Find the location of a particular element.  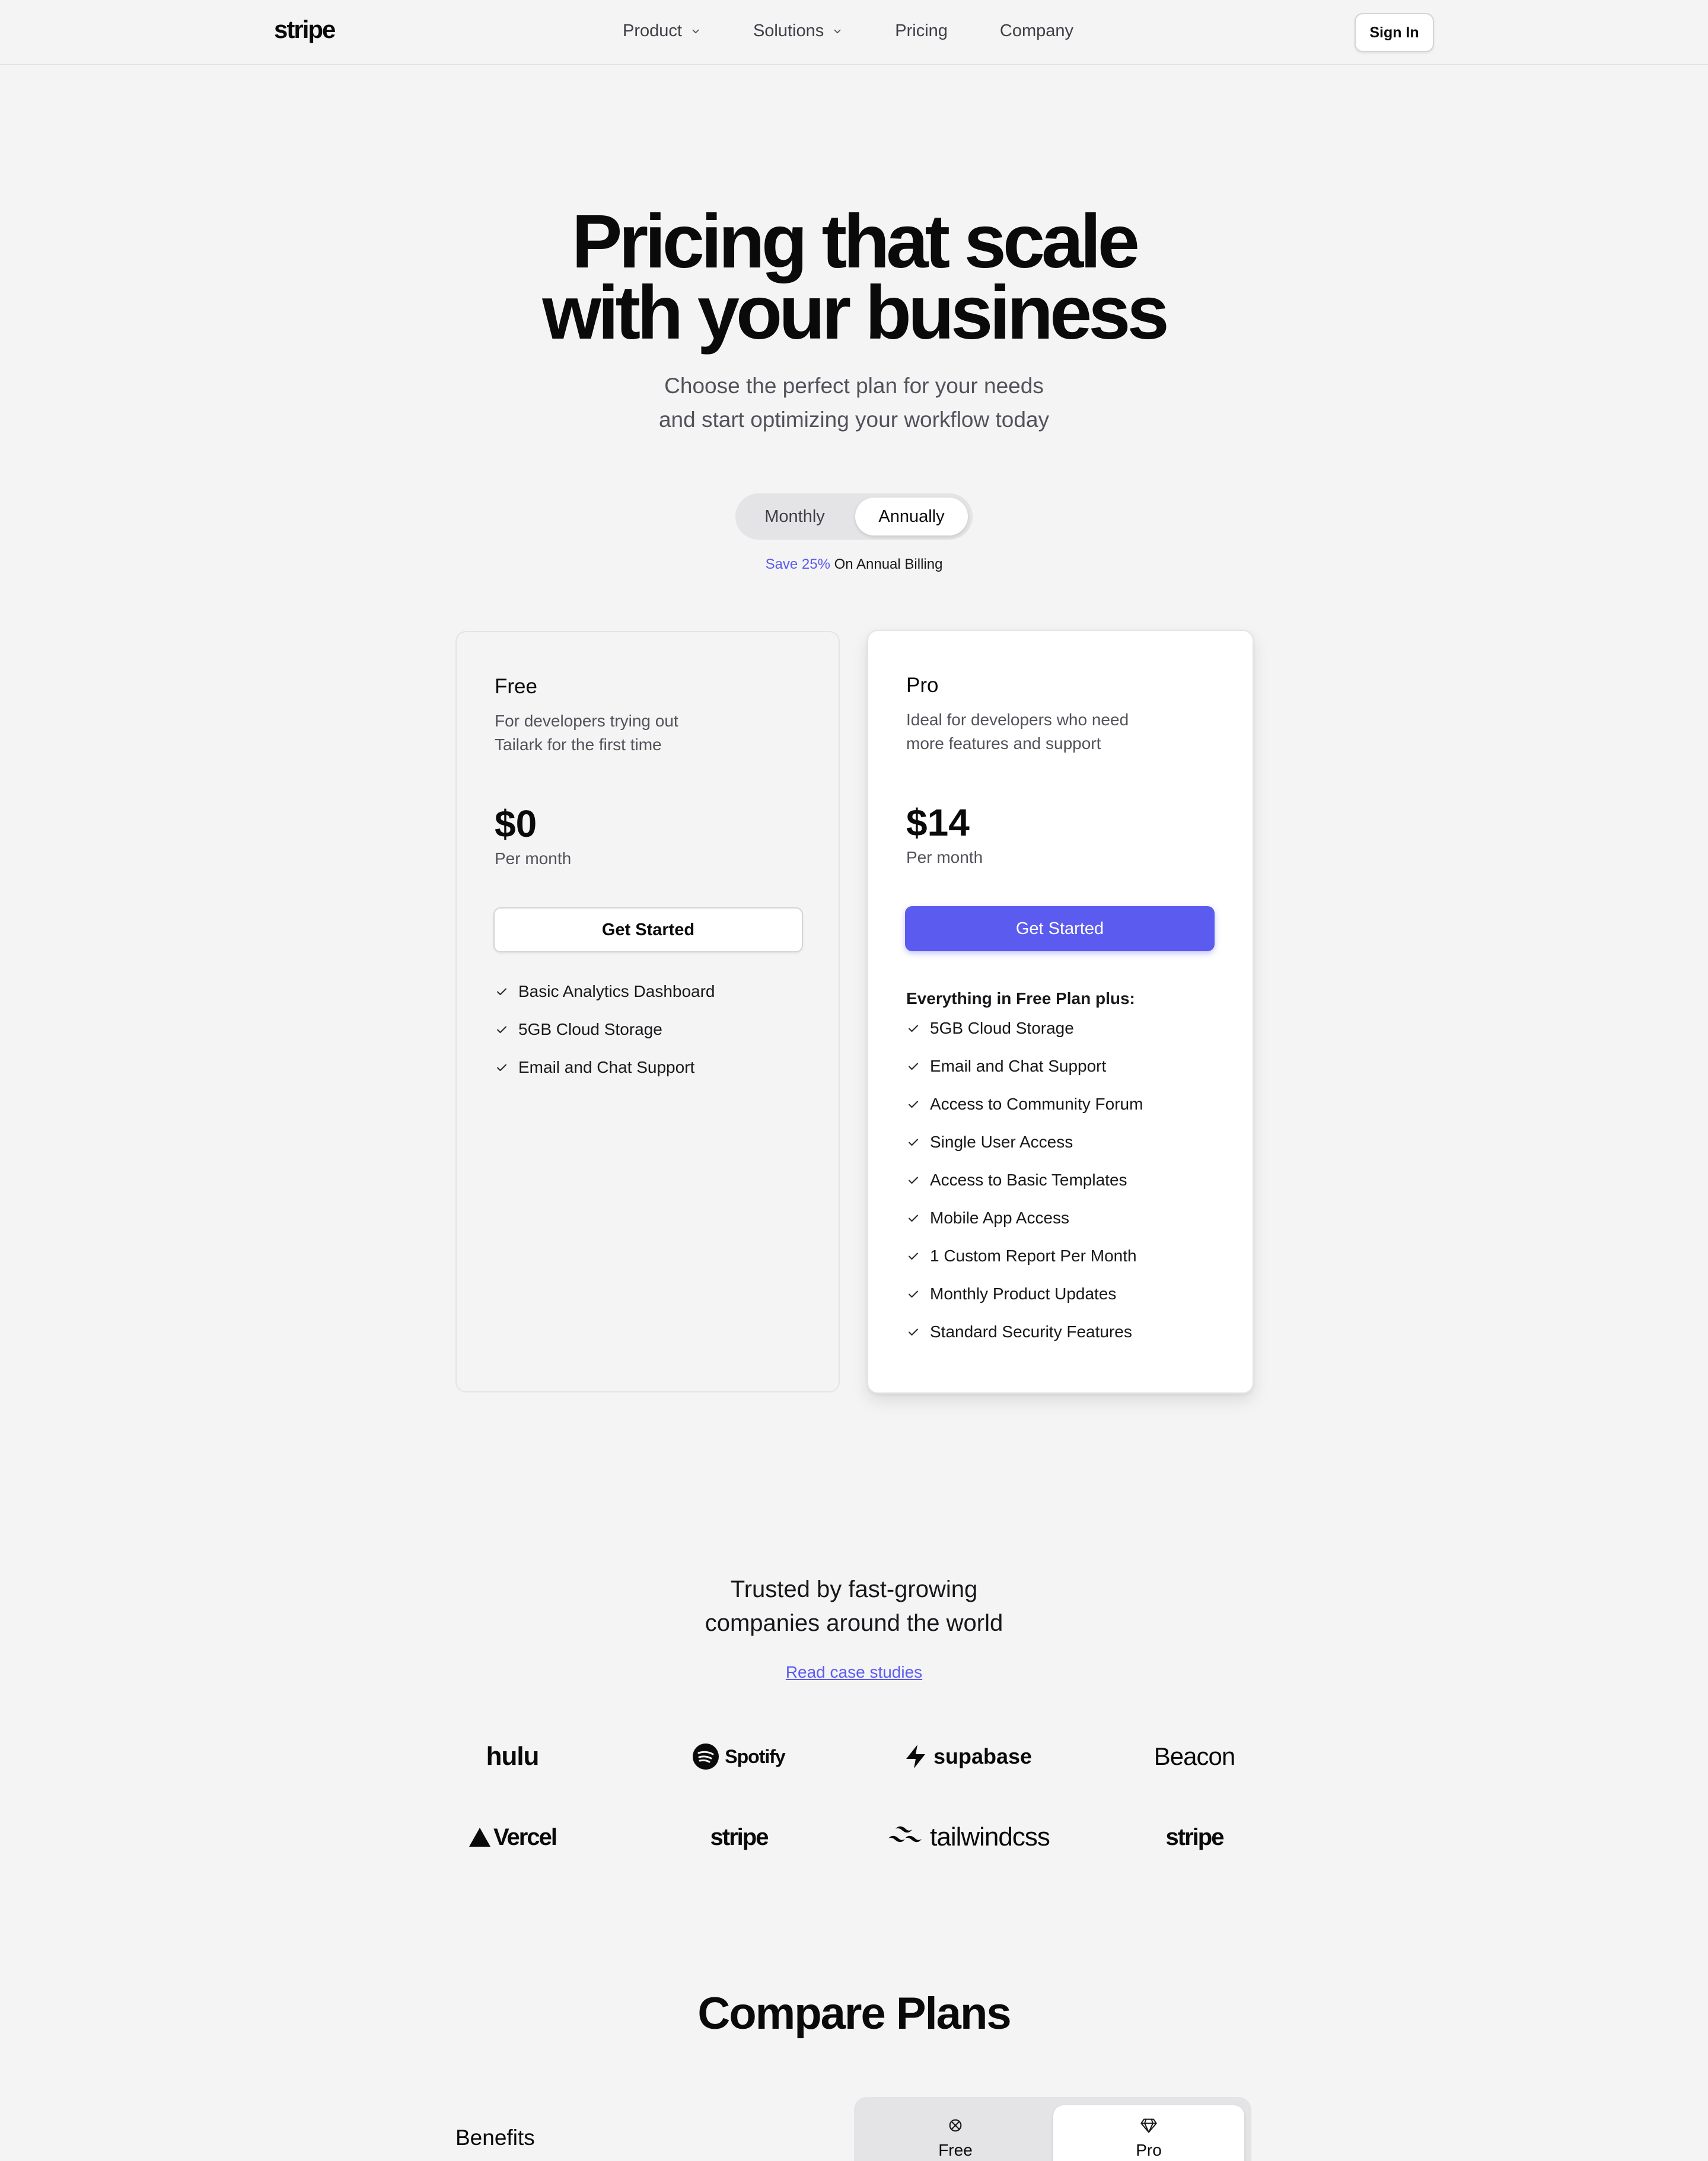

compare-tab-pro: Pro is located at coordinates (1148, 2133).